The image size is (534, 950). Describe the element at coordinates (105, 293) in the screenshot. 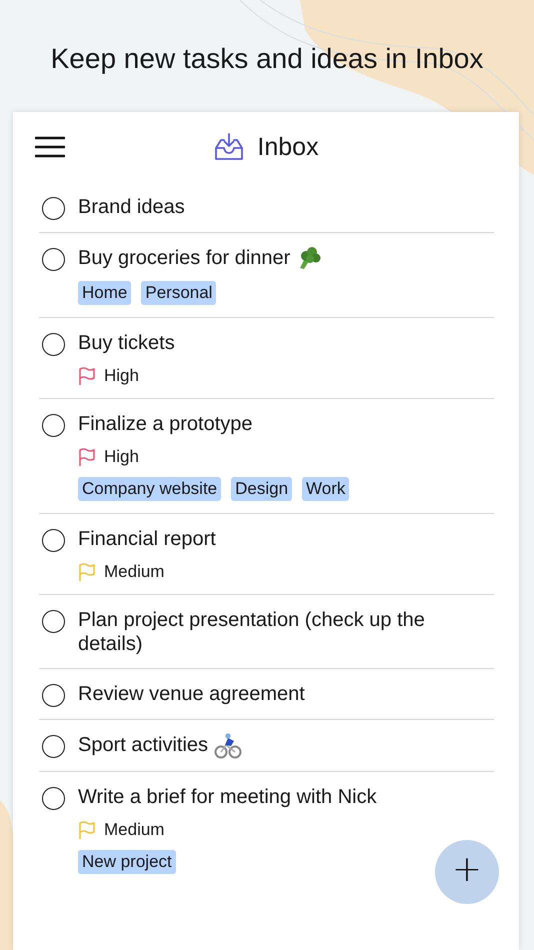

I see `tag: Home` at that location.